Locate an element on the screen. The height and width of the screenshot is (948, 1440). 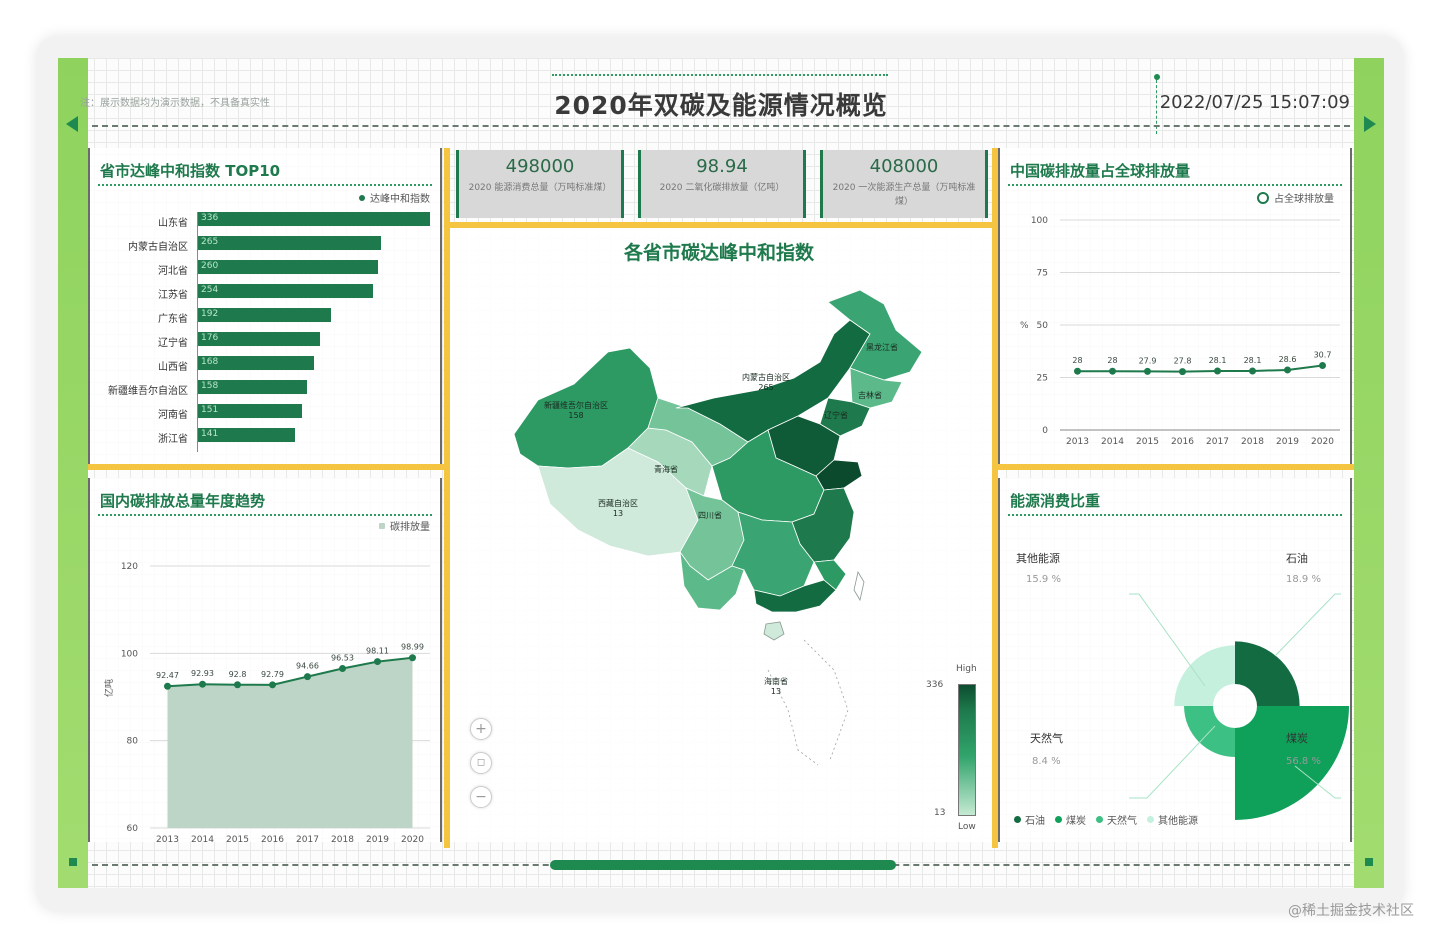
bar-row: 新疆维吾尔自治区 158 is located at coordinates (265, 388).